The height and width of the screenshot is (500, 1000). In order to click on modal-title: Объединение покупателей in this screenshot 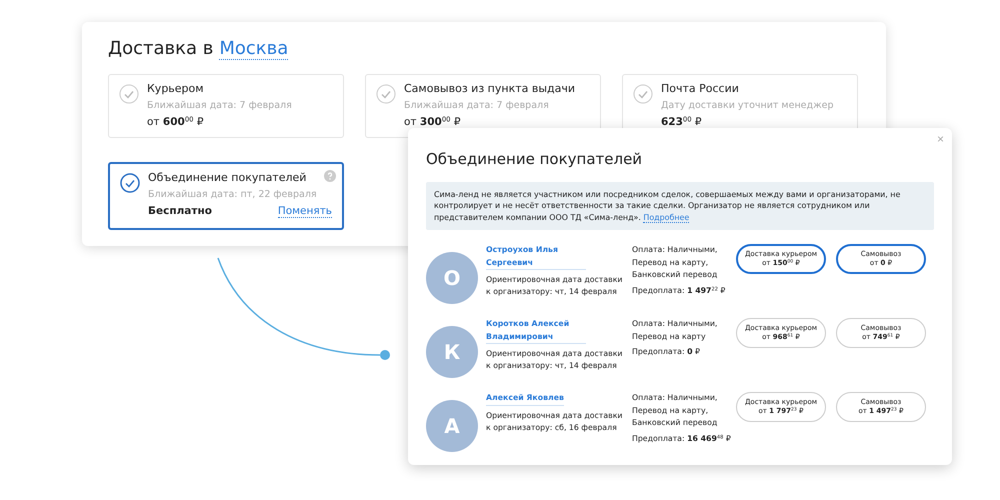, I will do `click(535, 159)`.